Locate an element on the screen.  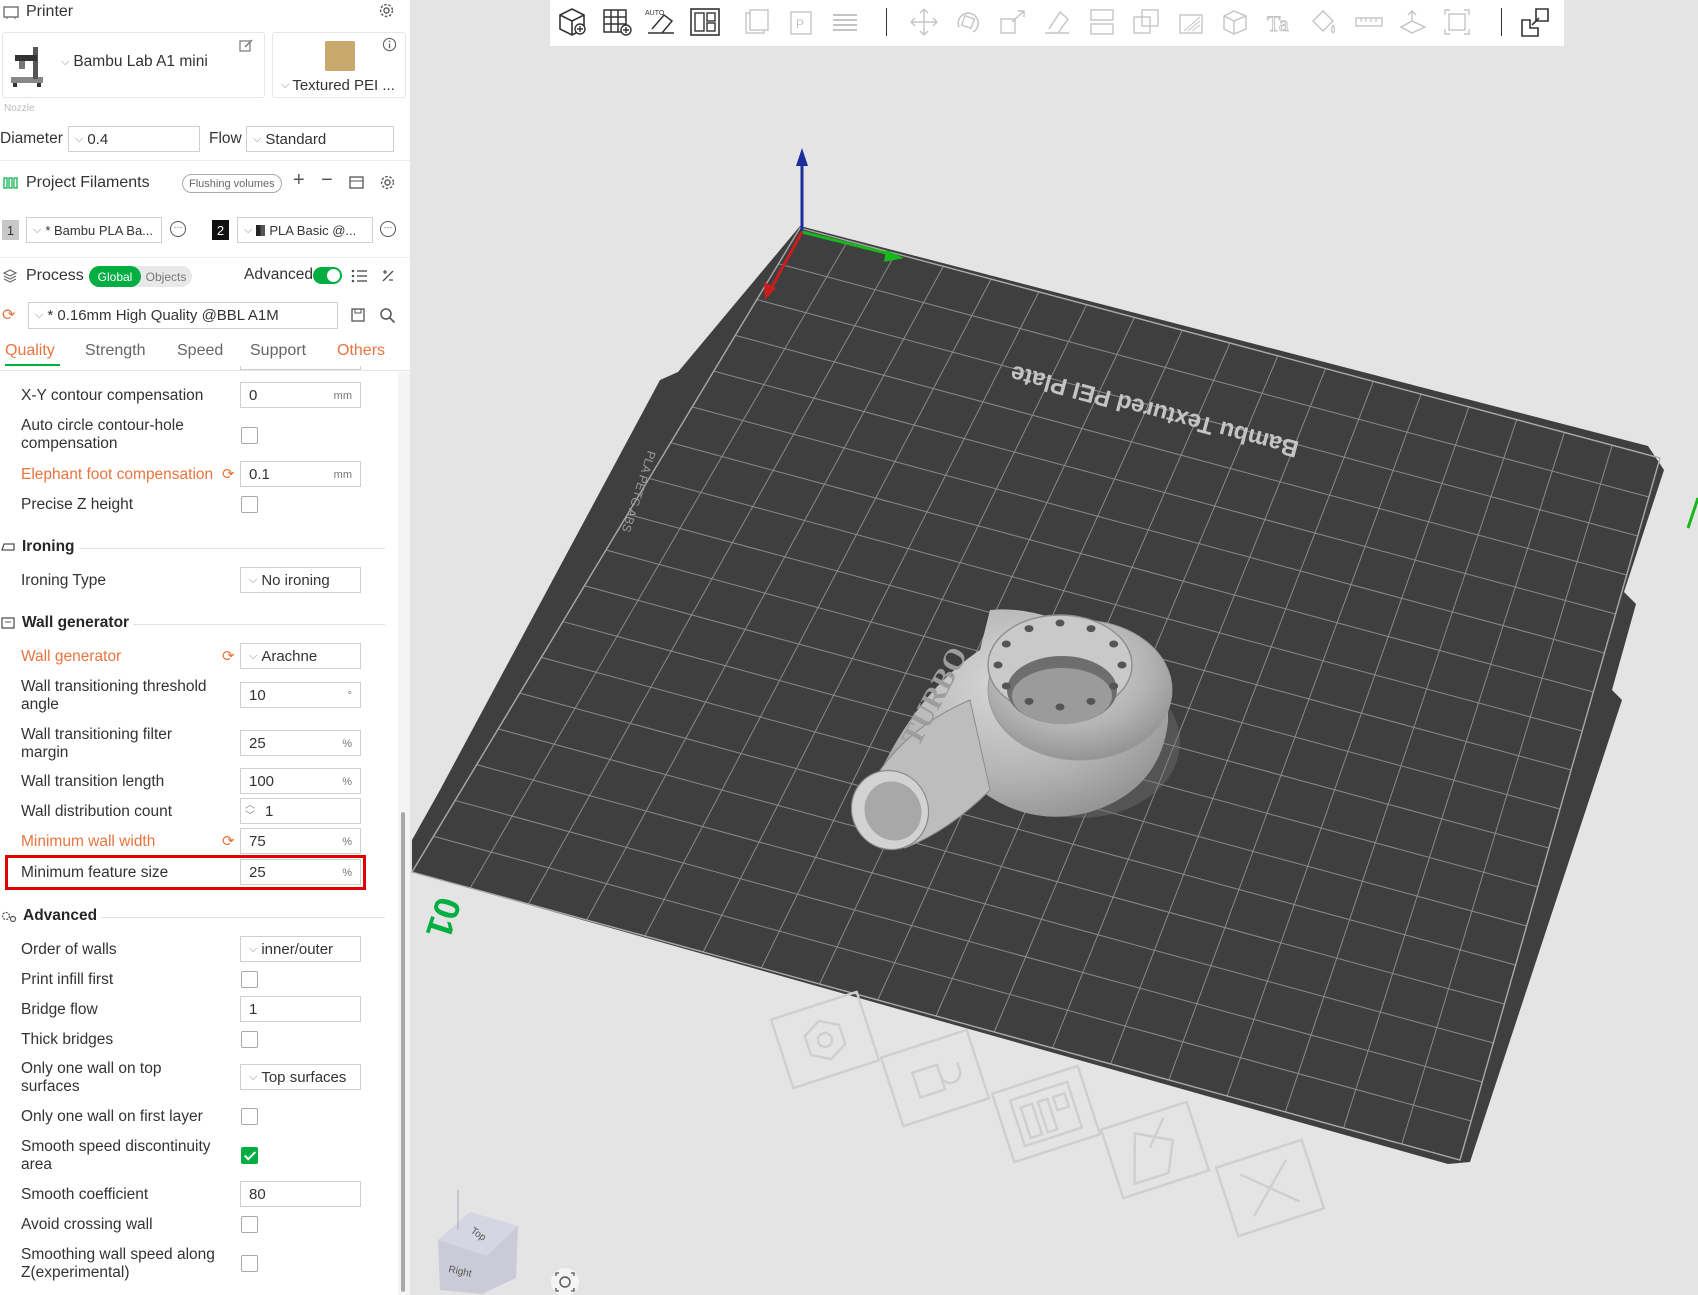
flow-select: ⌵ Standard is located at coordinates (320, 139).